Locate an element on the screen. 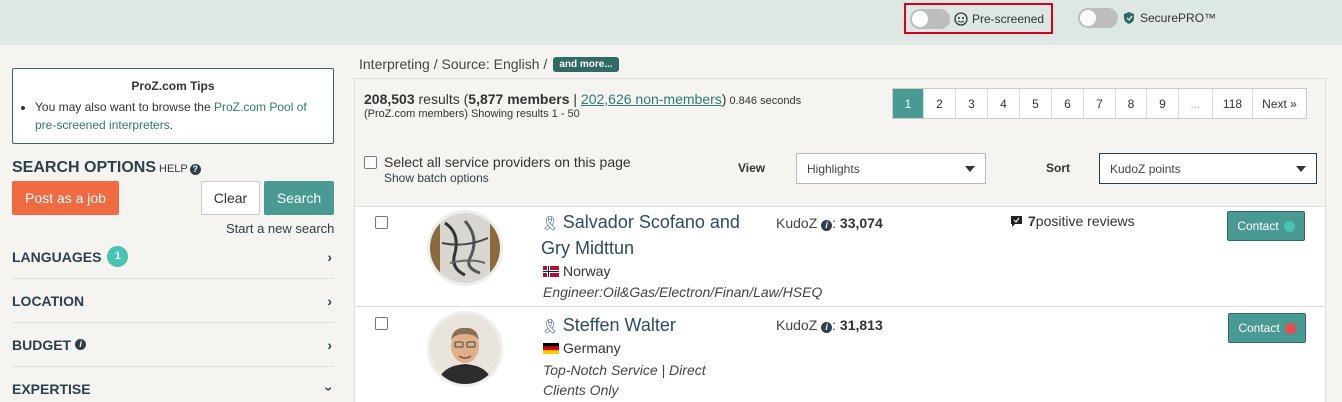 This screenshot has width=1342, height=402. kudoz-points: KudoZ i: 33,074 is located at coordinates (829, 223).